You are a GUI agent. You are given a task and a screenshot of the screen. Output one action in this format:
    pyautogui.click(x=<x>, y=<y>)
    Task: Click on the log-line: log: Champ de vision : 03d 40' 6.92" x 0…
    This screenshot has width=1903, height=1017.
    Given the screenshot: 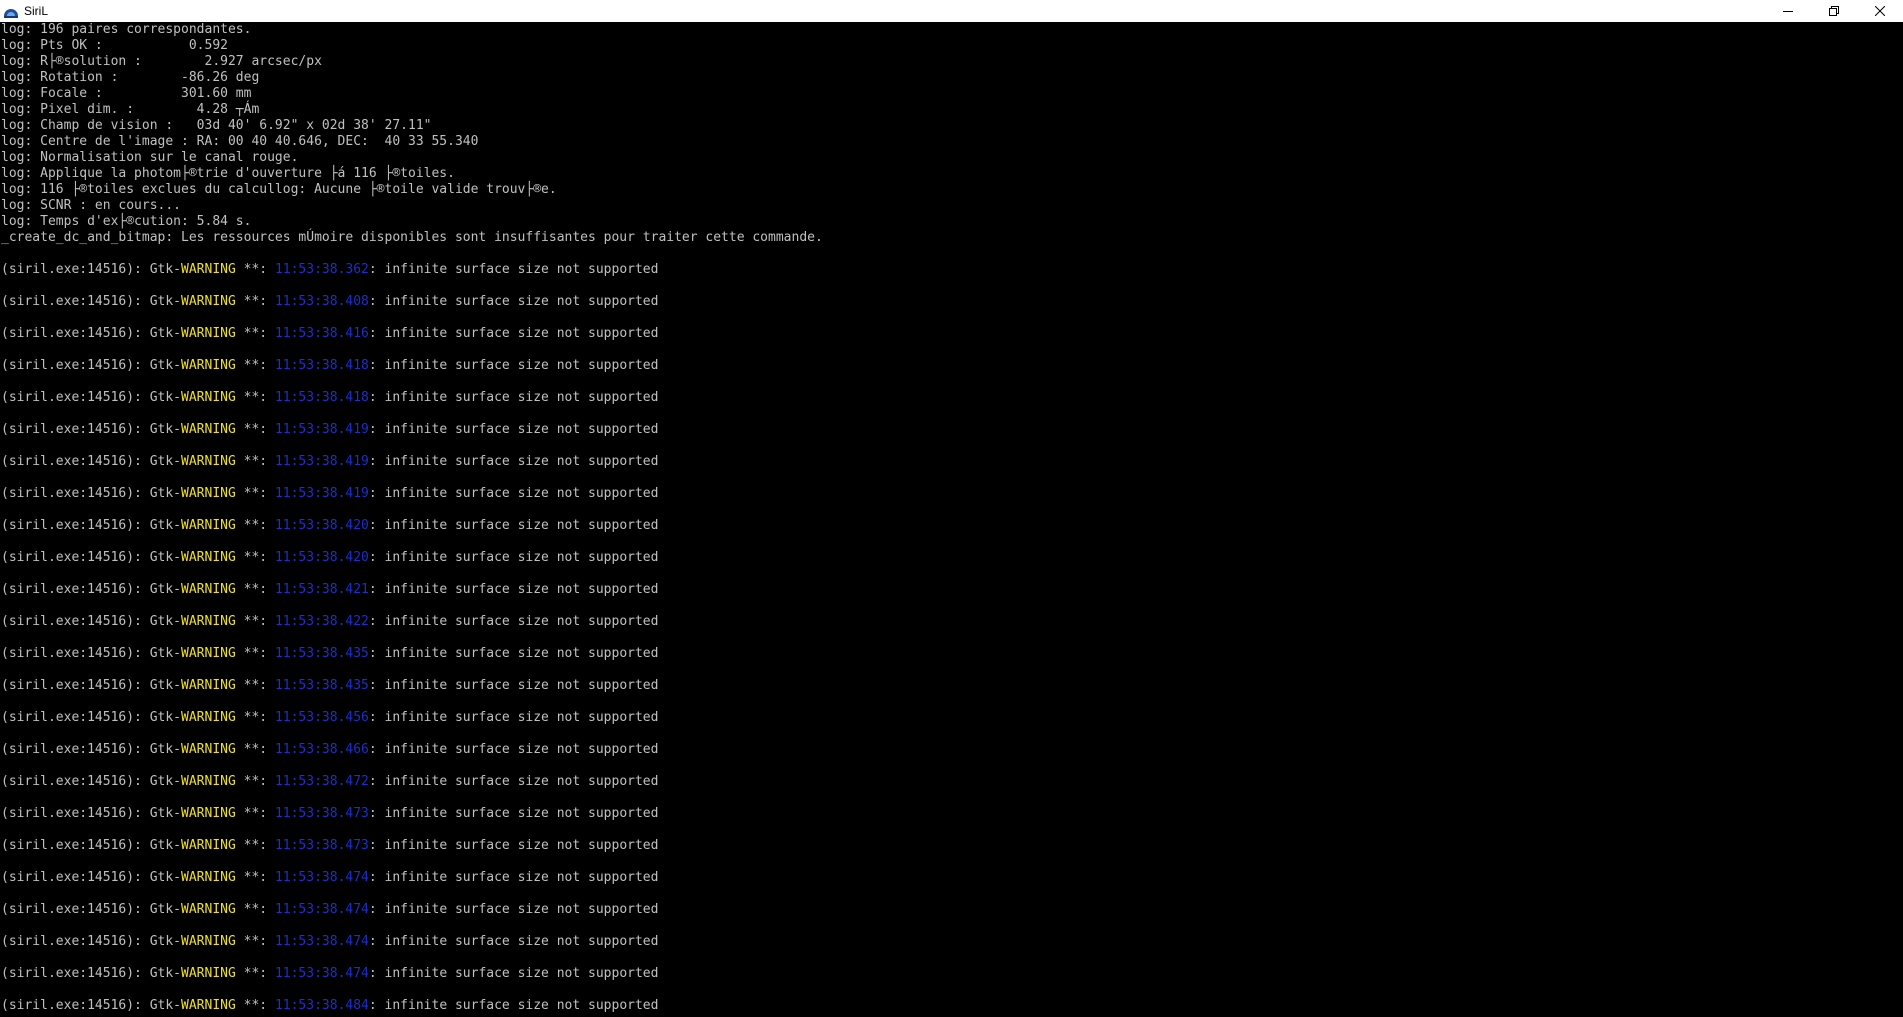 What is the action you would take?
    pyautogui.click(x=216, y=125)
    